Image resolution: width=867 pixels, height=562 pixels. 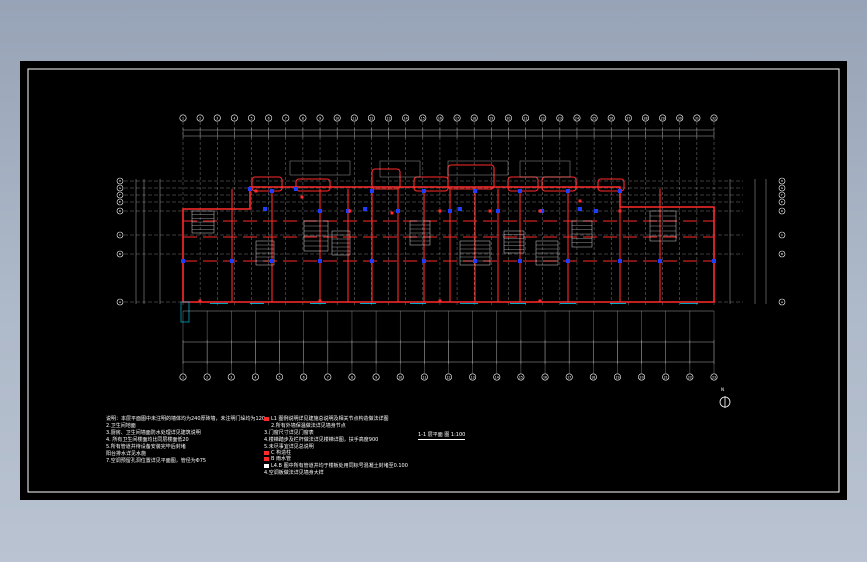 What do you see at coordinates (491, 118) in the screenshot?
I see `axis-label: 19` at bounding box center [491, 118].